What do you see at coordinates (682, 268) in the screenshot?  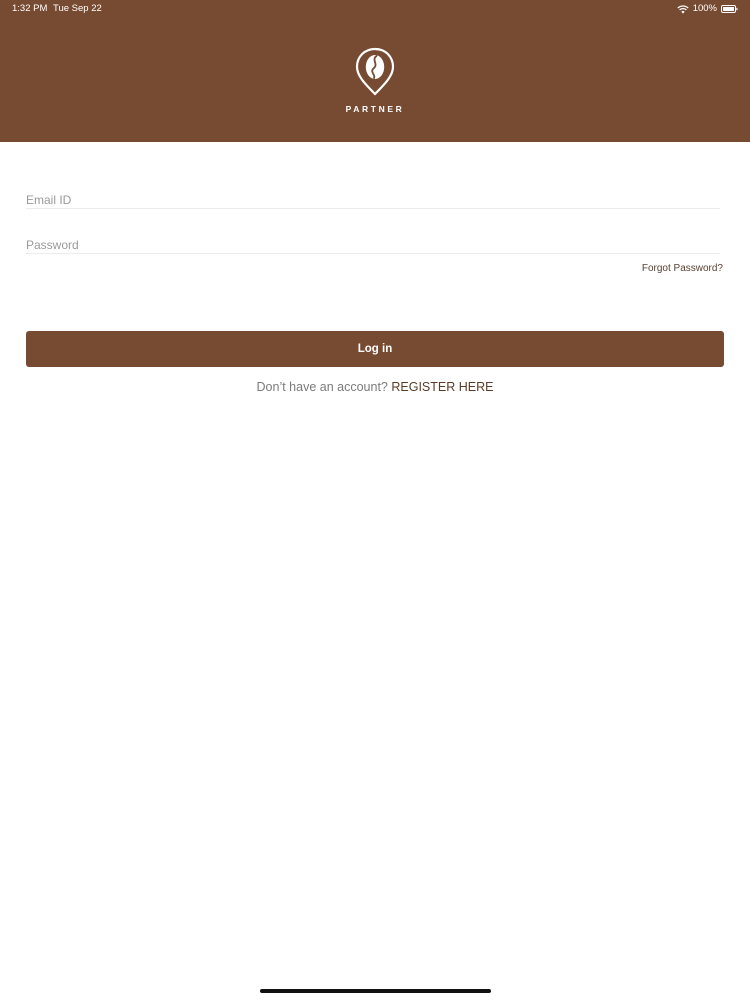 I see `forgot-password-link: Forgot Password?` at bounding box center [682, 268].